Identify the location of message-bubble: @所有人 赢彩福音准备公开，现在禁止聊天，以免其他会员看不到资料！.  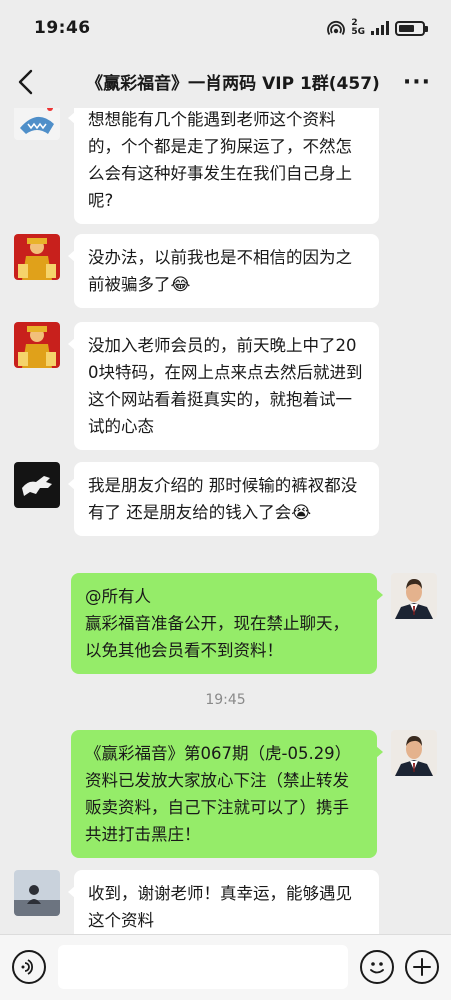
(227, 623).